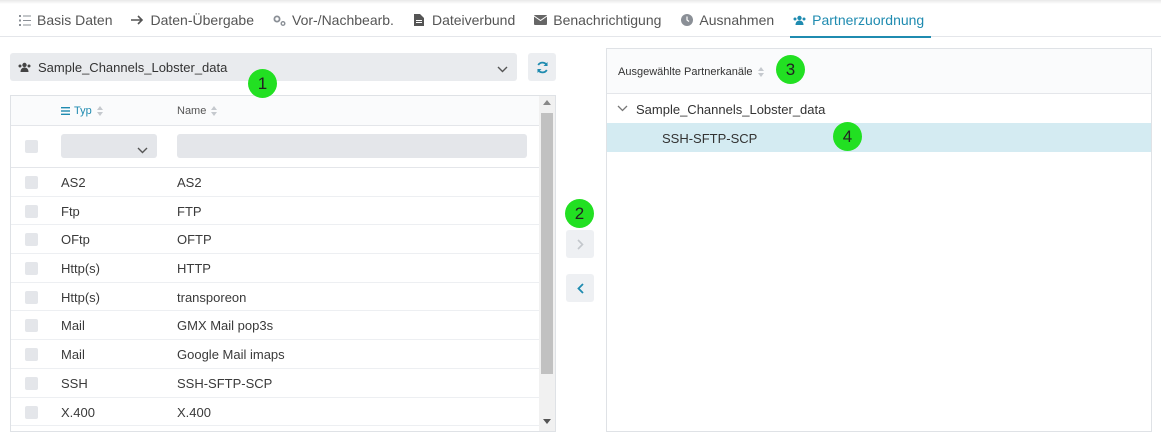  Describe the element at coordinates (547, 102) in the screenshot. I see `scroll-up-arrow-icon` at that location.